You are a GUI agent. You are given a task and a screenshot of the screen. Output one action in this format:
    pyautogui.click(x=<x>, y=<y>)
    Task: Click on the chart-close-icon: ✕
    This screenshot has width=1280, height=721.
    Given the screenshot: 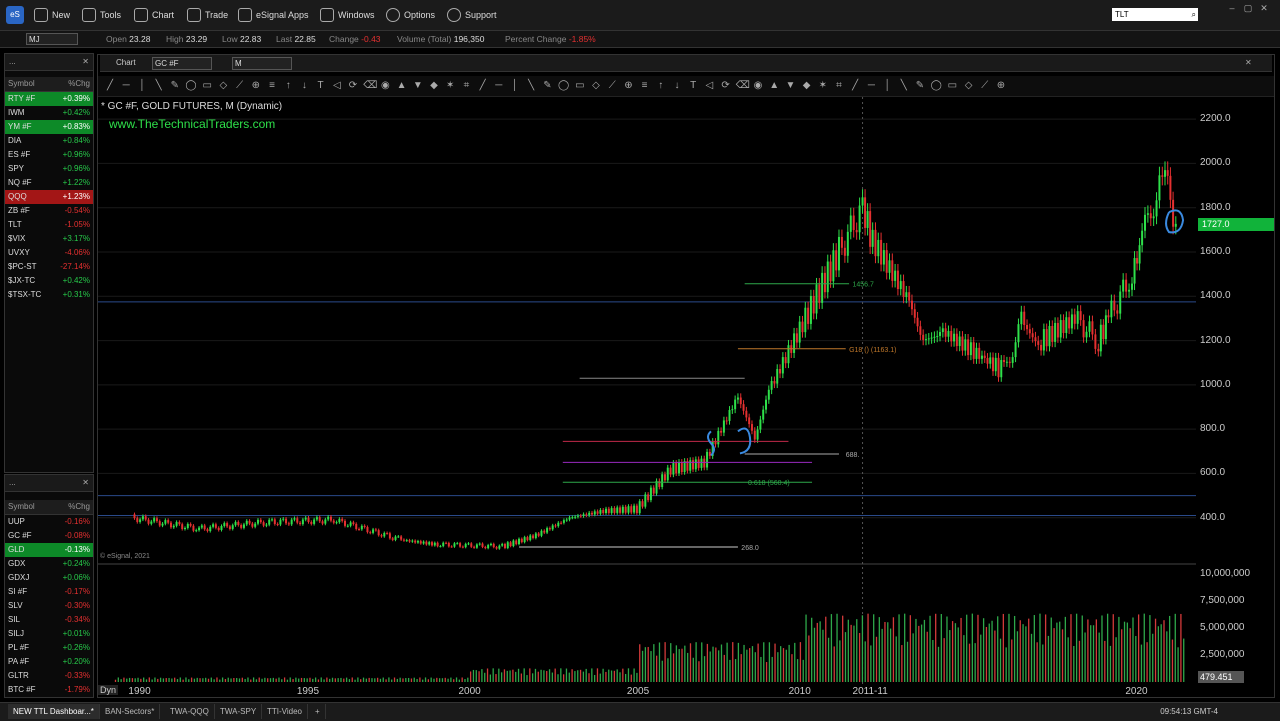 What is the action you would take?
    pyautogui.click(x=1248, y=63)
    